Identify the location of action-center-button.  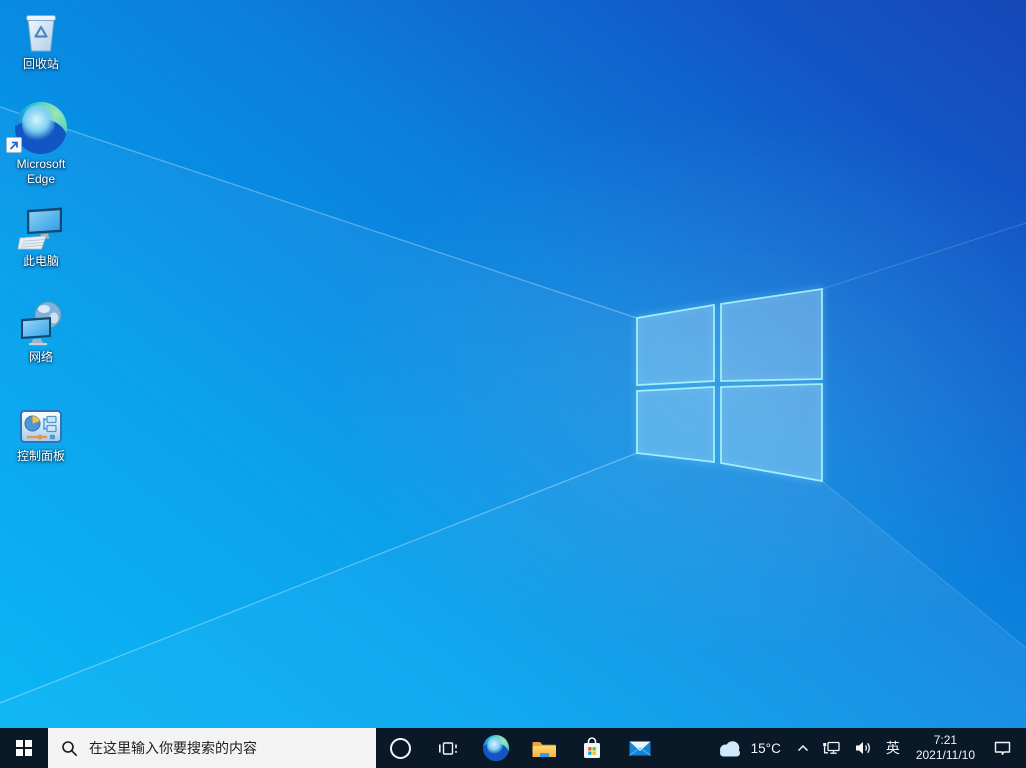
(1002, 748).